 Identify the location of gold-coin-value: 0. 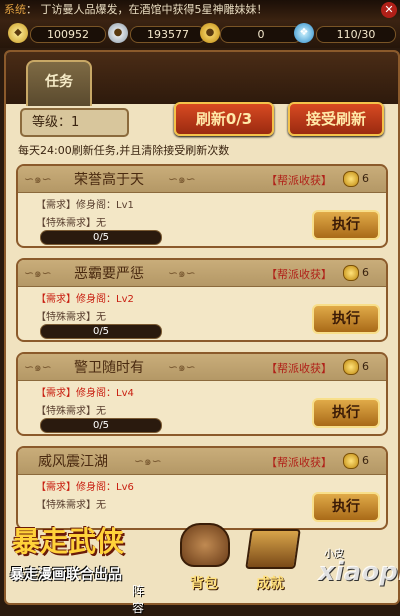
(261, 34).